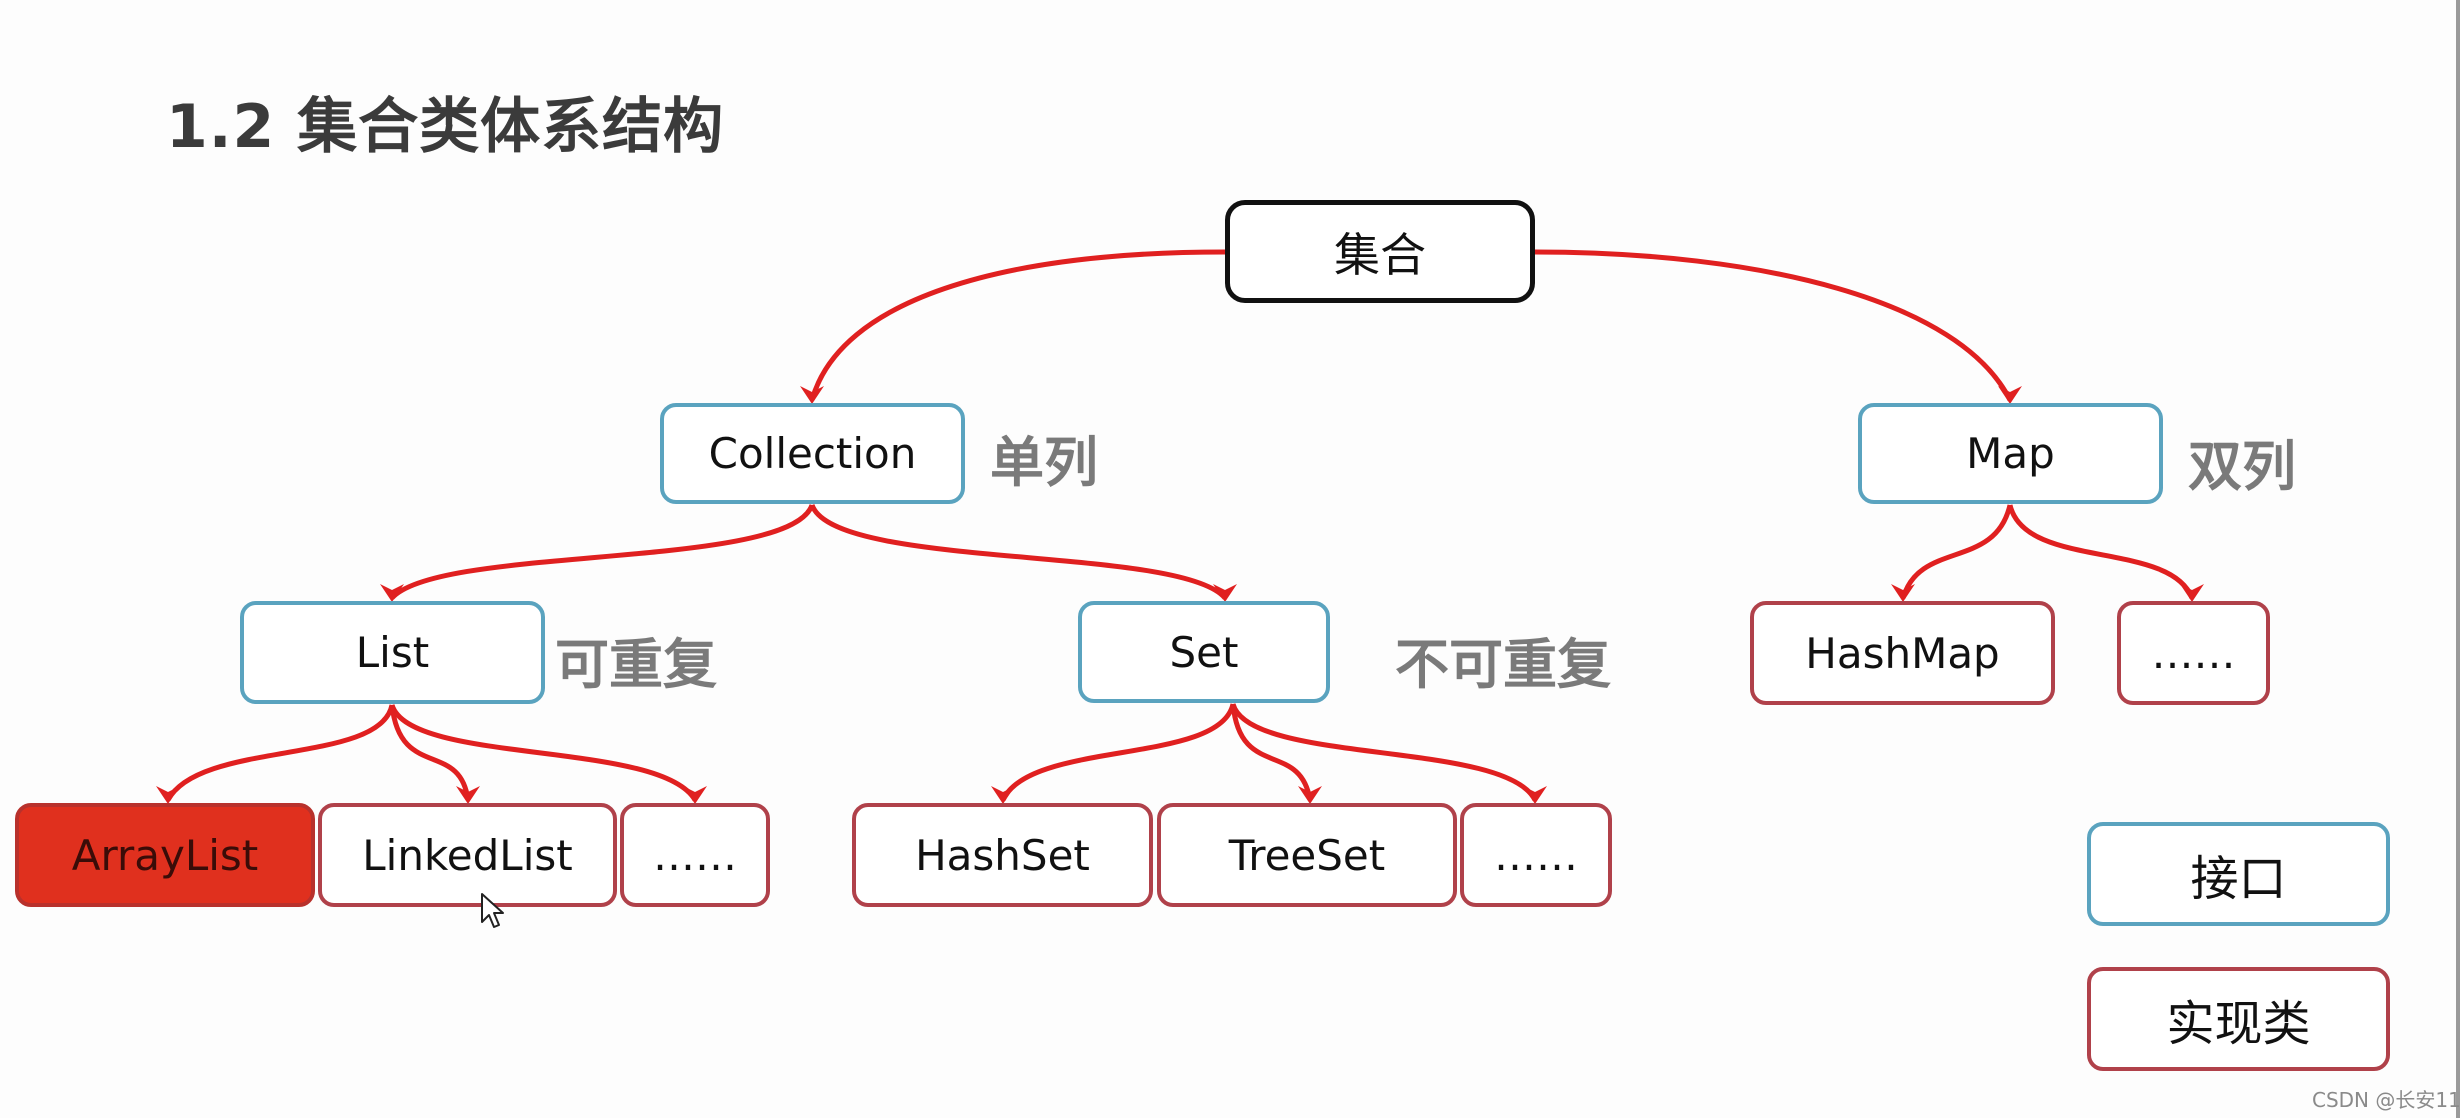  I want to click on edge-root-map, so click(1773, 325).